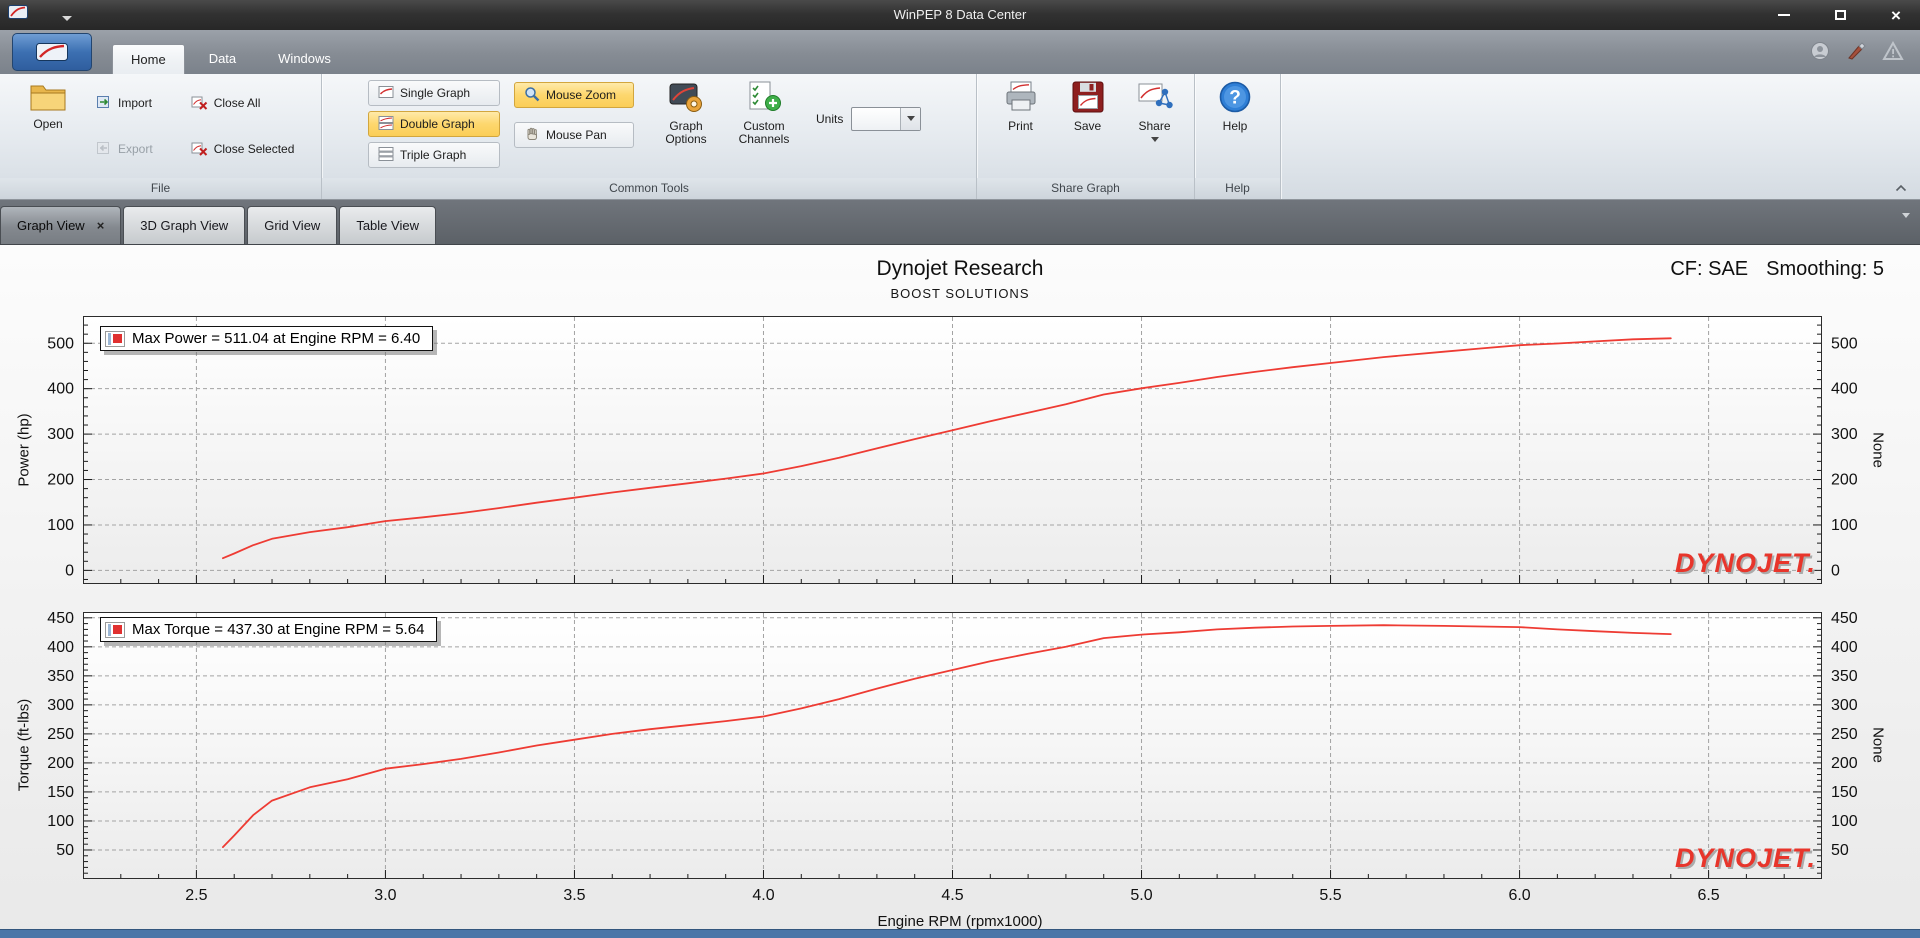  What do you see at coordinates (1154, 139) in the screenshot?
I see `share-dropdown-arrow-icon` at bounding box center [1154, 139].